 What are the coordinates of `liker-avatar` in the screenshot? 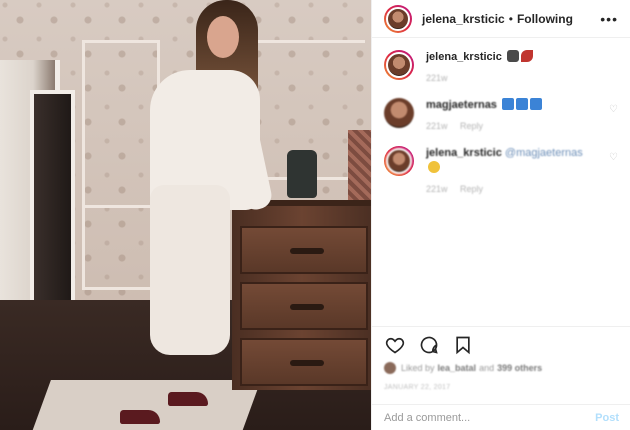 It's located at (390, 368).